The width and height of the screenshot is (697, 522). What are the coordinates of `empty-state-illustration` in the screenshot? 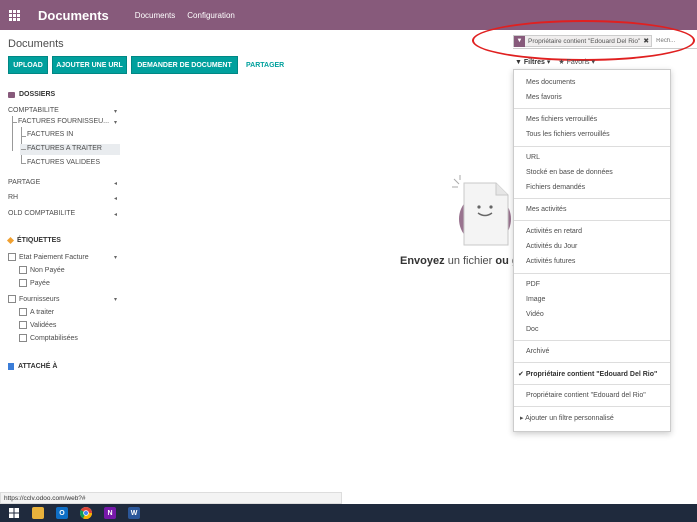 It's located at (481, 210).